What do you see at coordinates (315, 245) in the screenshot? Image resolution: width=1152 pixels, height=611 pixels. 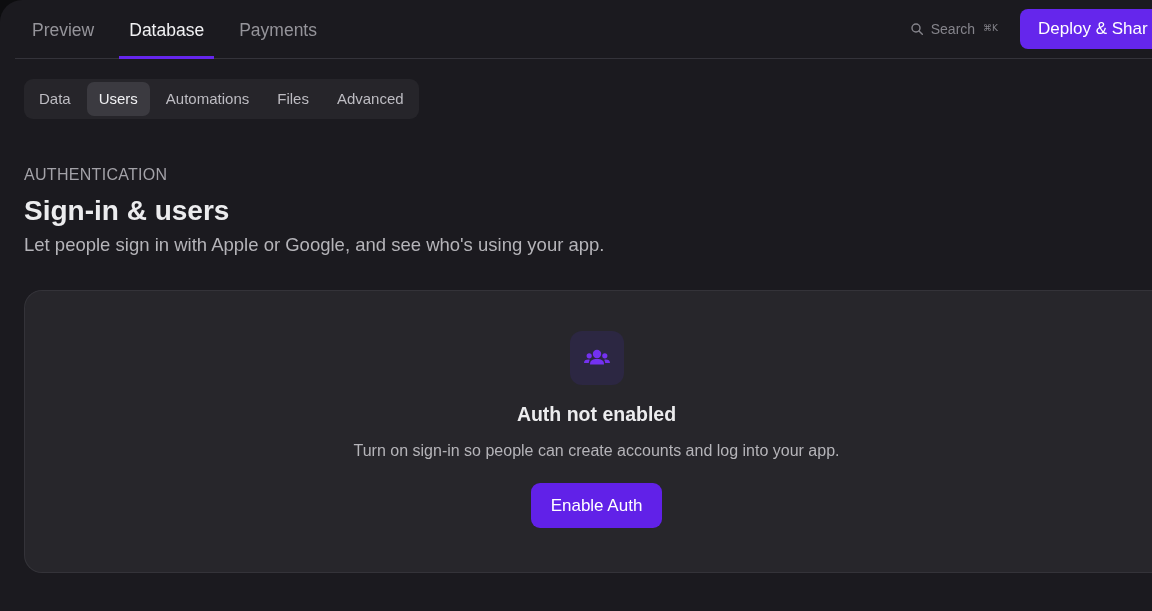 I see `section-description: Let people sign in with Apple or Google, and see who's using your app.` at bounding box center [315, 245].